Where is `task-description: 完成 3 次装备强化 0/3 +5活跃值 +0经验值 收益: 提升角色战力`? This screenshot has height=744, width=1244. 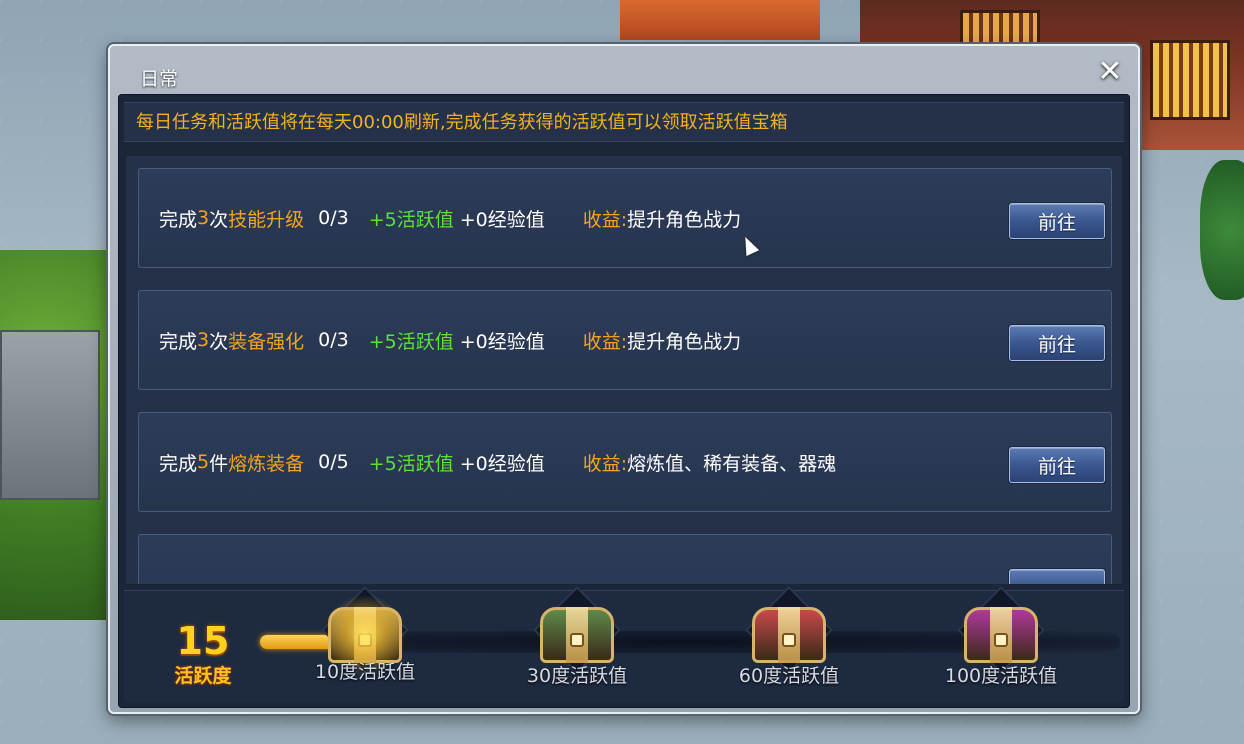
task-description: 完成 3 次装备强化 0/3 +5活跃值 +0经验值 收益: 提升角色战力 is located at coordinates (450, 340).